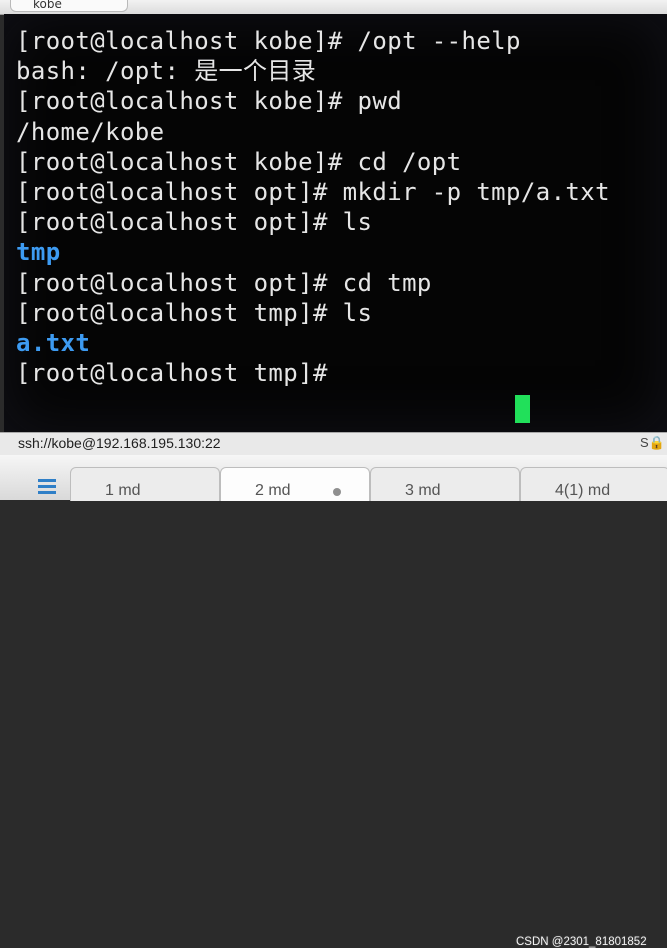 This screenshot has width=667, height=948. What do you see at coordinates (145, 484) in the screenshot?
I see `session-tab: 1 md` at bounding box center [145, 484].